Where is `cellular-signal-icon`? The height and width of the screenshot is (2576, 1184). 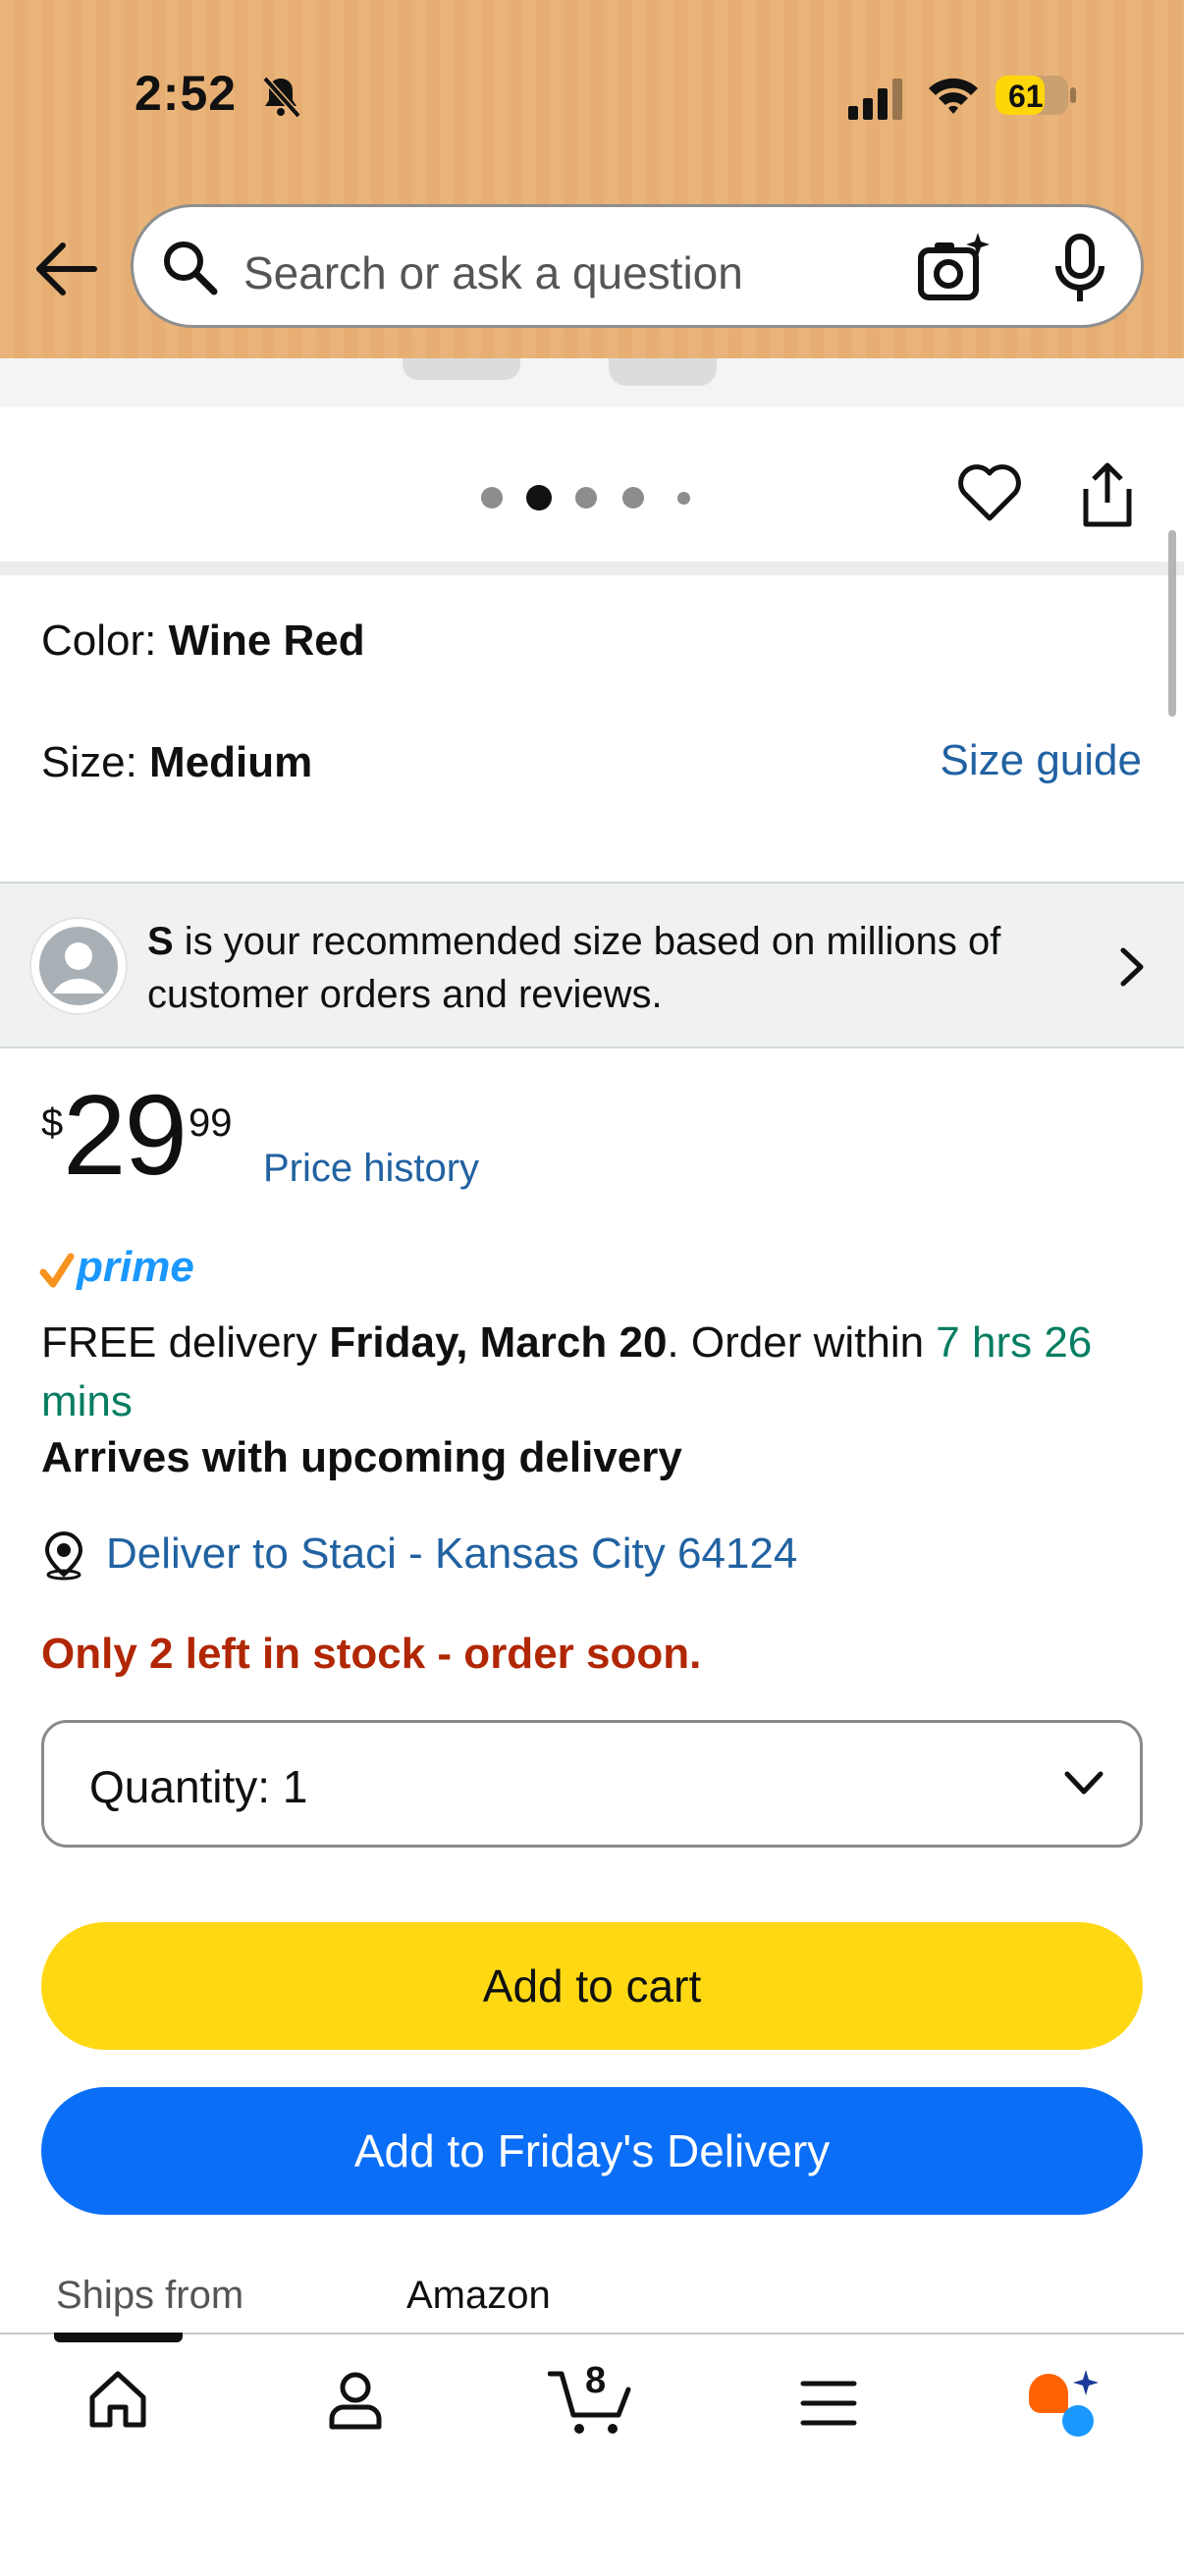 cellular-signal-icon is located at coordinates (875, 99).